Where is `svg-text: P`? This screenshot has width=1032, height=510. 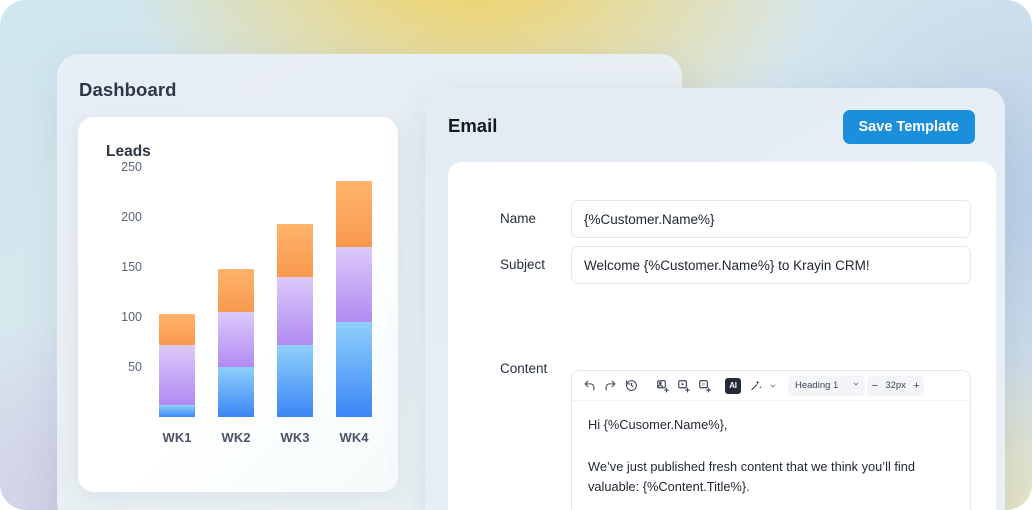
svg-text: P is located at coordinates (703, 383).